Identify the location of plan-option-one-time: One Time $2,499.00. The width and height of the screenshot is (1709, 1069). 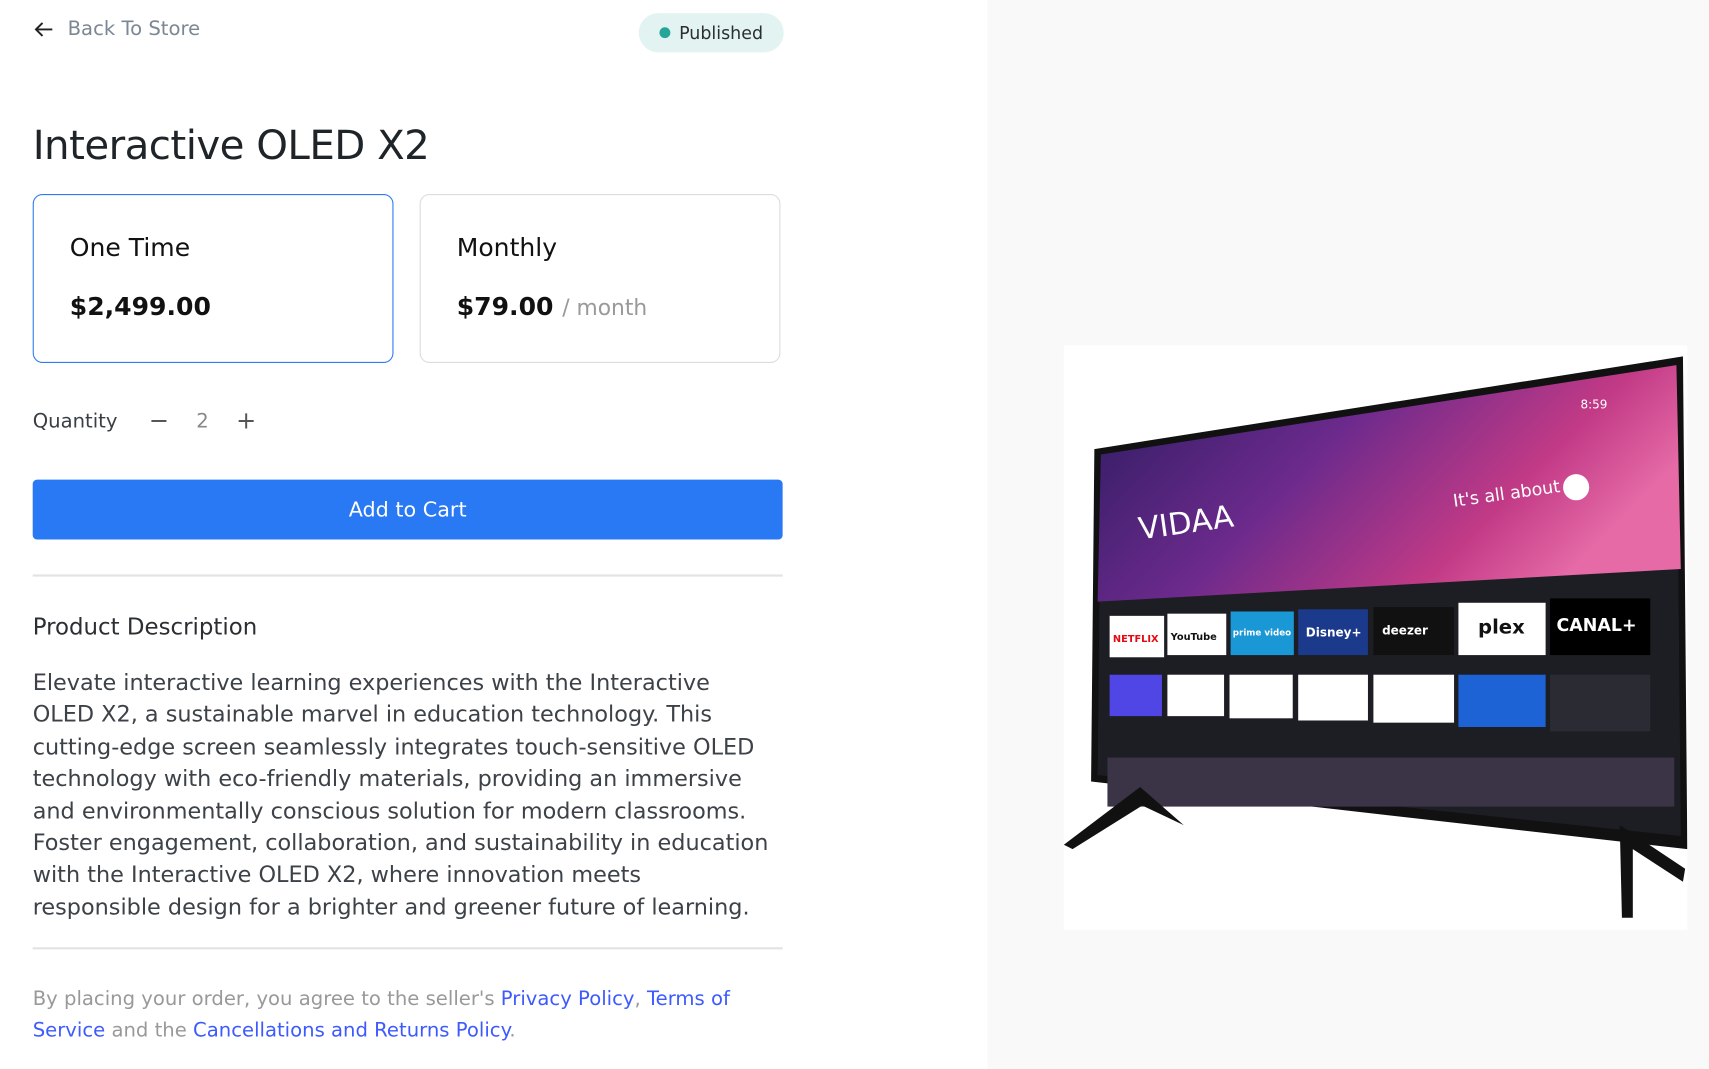
(213, 278).